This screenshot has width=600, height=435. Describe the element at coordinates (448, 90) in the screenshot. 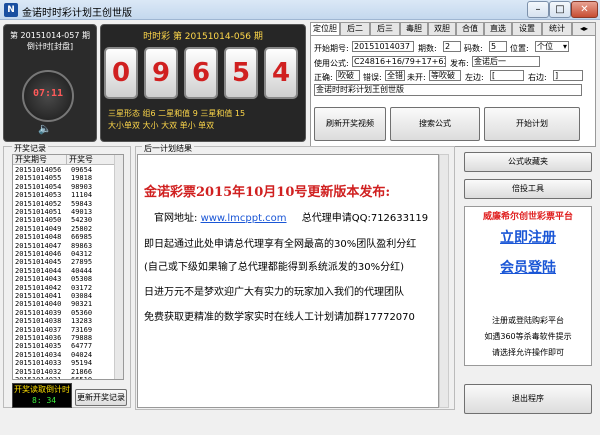

I see `output-preview: 金诺时时彩计划王创世版` at that location.